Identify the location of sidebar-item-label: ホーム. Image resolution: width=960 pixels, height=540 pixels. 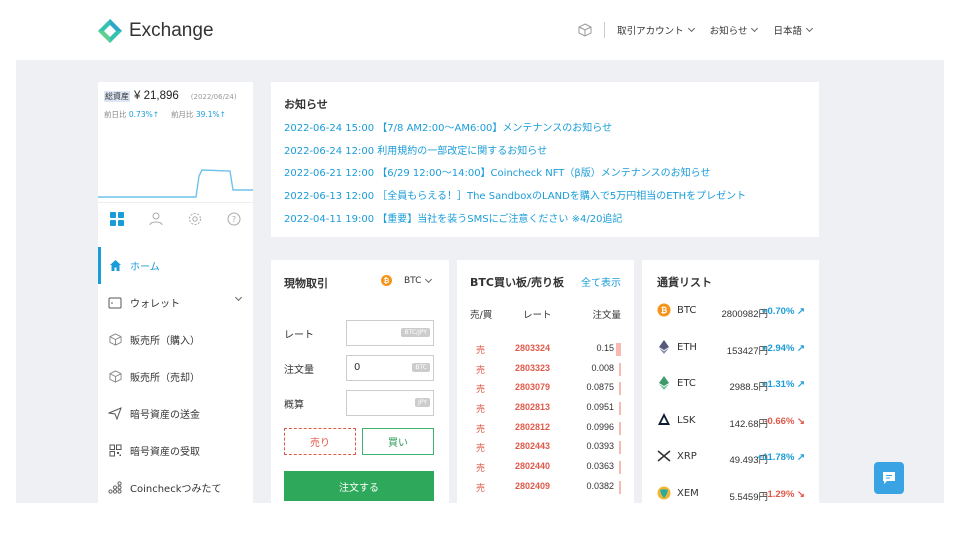
(145, 267).